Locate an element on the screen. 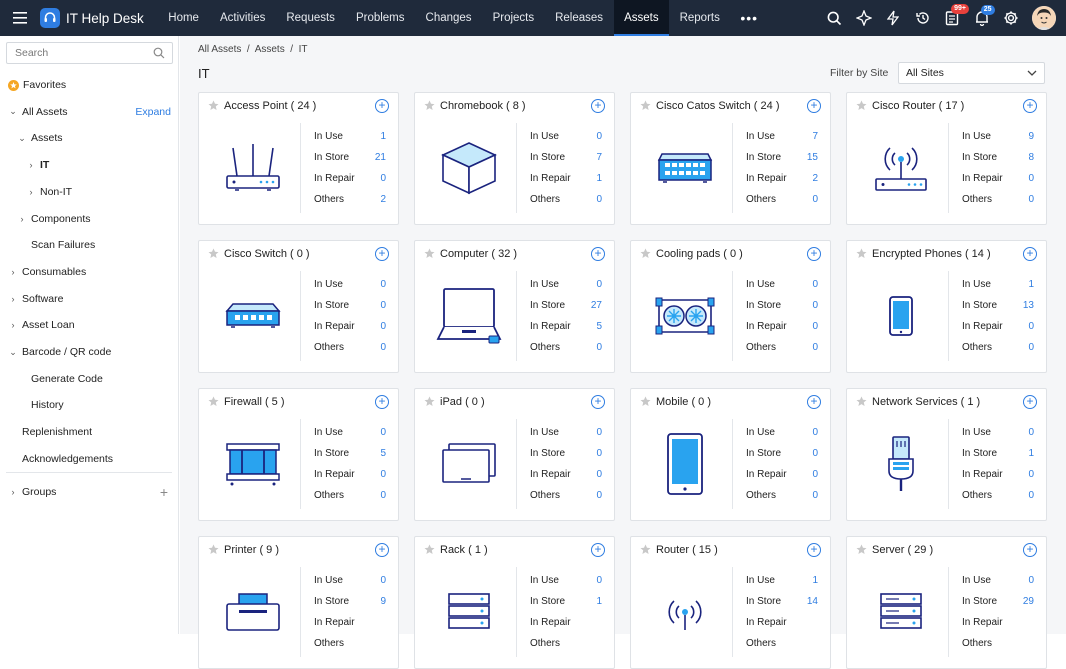 This screenshot has height=669, width=1066. asset-card-title: Network Services ( 1 ) is located at coordinates (926, 402).